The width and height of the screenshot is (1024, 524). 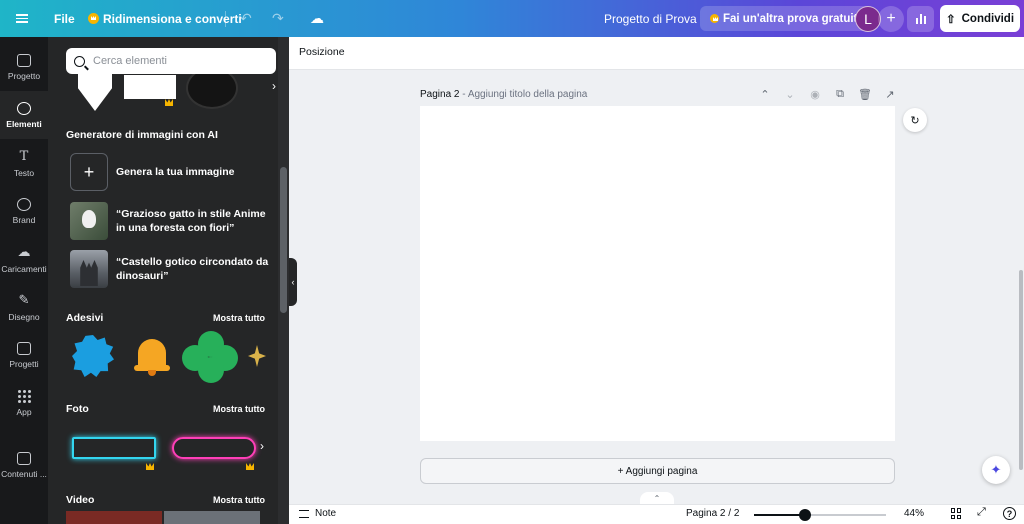 What do you see at coordinates (239, 409) in the screenshot?
I see `photos-show-all: Mostra tutto` at bounding box center [239, 409].